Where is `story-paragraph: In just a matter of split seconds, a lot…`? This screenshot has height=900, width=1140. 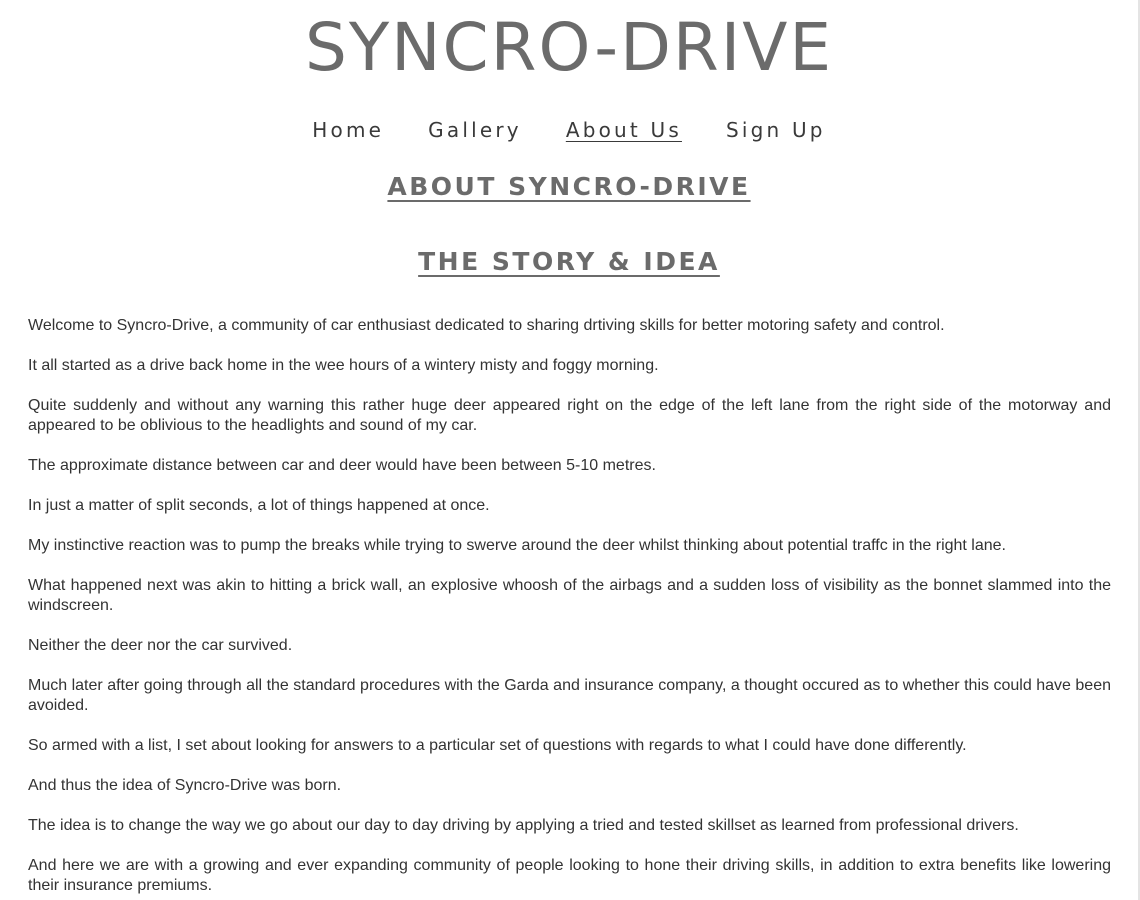
story-paragraph: In just a matter of split seconds, a lot… is located at coordinates (259, 505).